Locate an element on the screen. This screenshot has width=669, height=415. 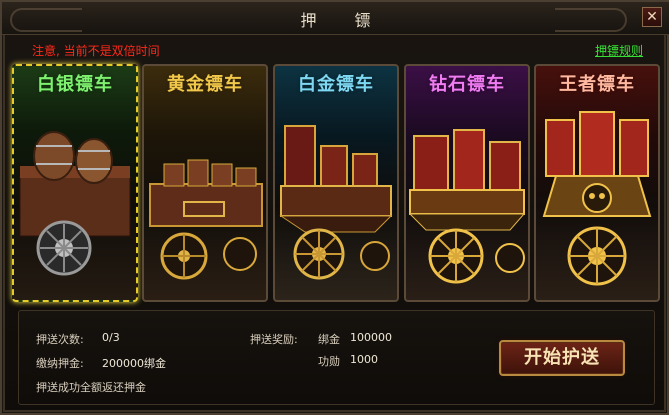
refund-note: 押送成功全额返还押金 is located at coordinates (91, 387).